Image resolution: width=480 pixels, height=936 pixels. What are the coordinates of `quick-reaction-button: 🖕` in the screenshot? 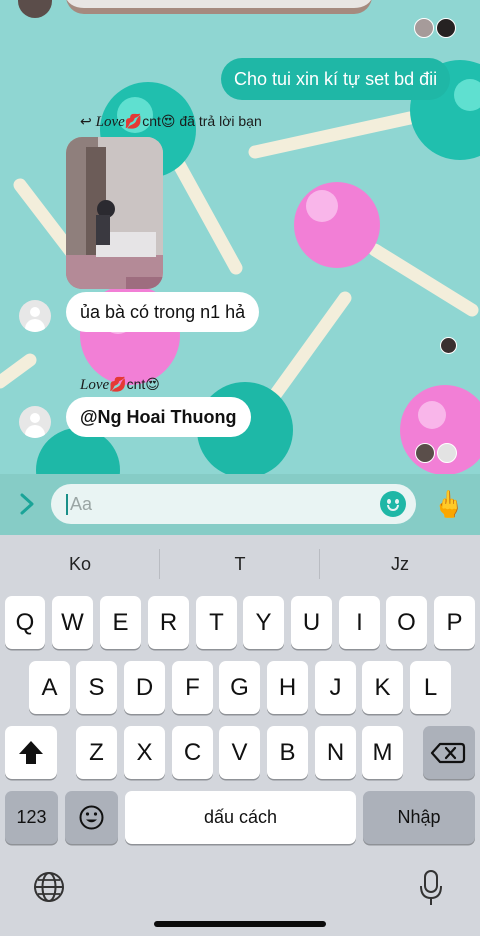 It's located at (449, 504).